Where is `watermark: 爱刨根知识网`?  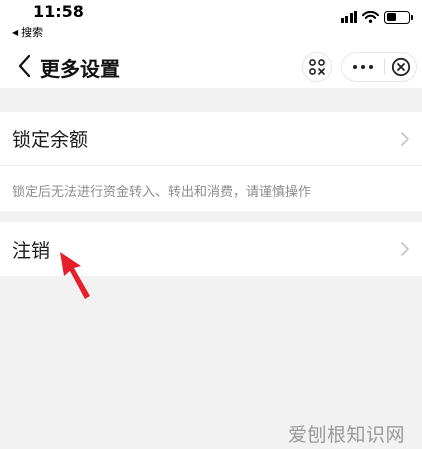
watermark: 爱刨根知识网 is located at coordinates (347, 435).